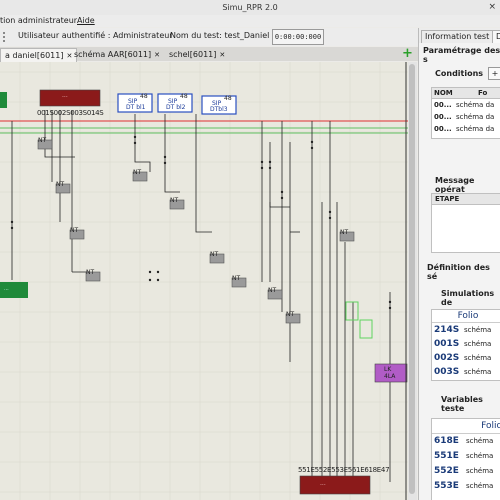  Describe the element at coordinates (447, 358) in the screenshot. I see `cell: 002S` at that location.